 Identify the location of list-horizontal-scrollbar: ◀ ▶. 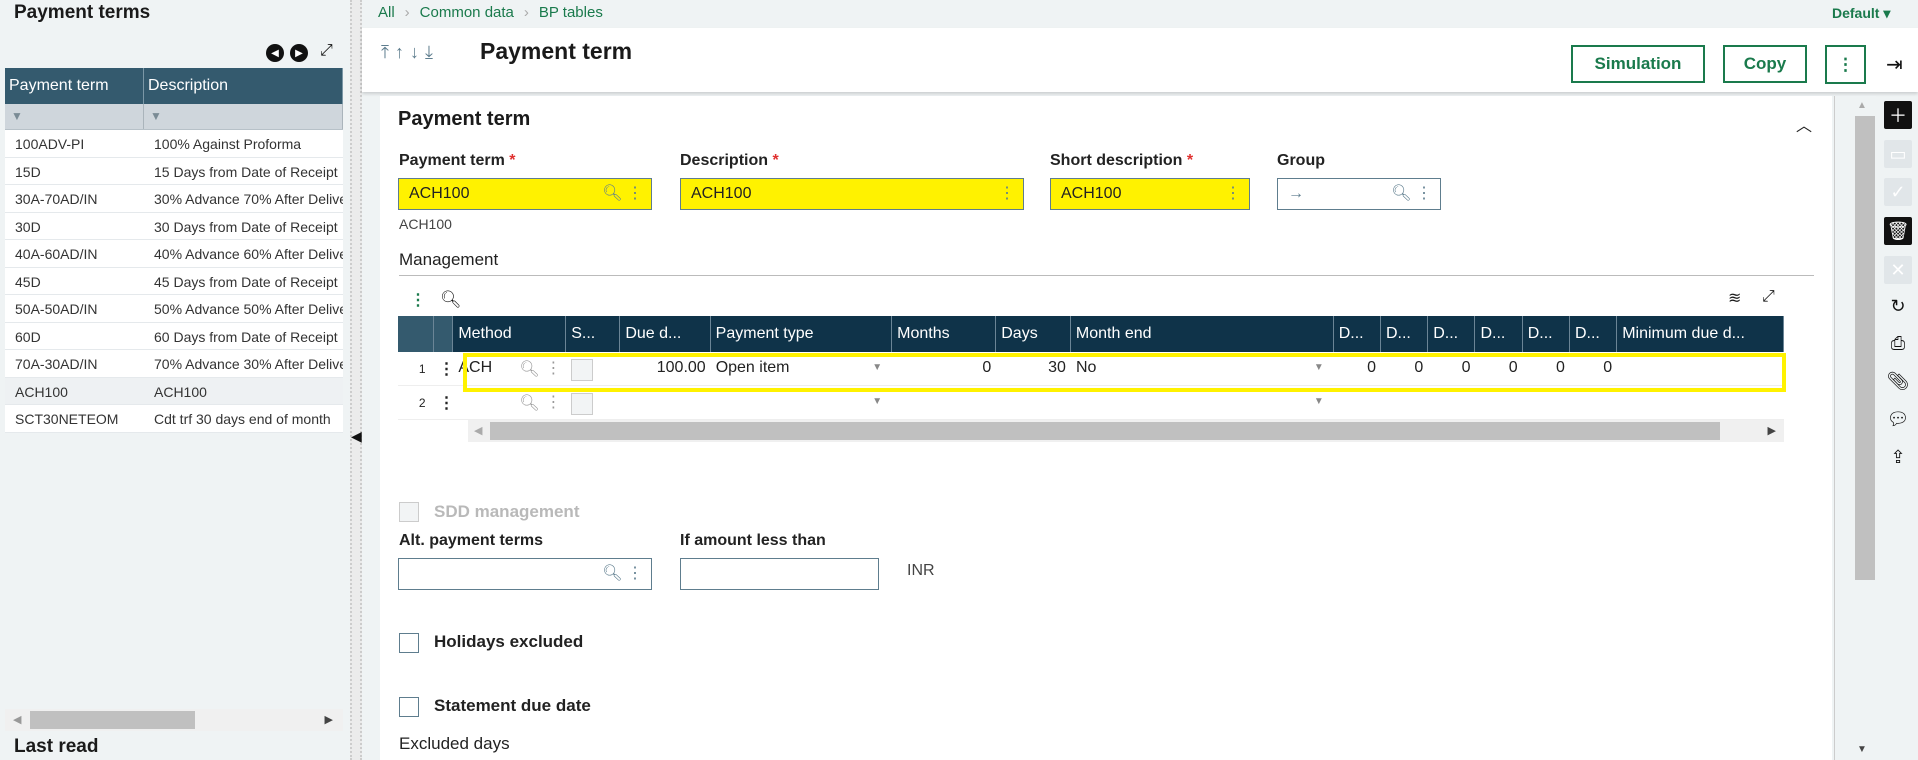
(174, 720).